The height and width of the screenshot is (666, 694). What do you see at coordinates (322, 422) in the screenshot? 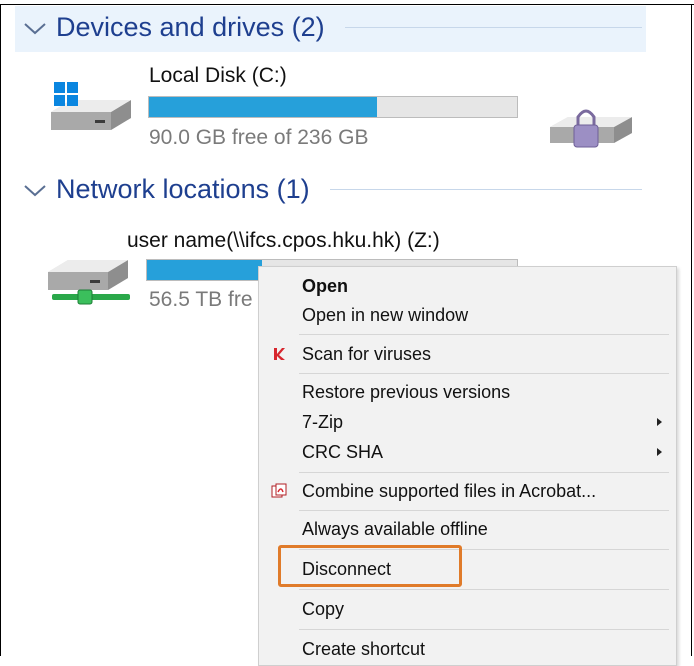
I see `menu-item-7-zip: 7-Zip` at bounding box center [322, 422].